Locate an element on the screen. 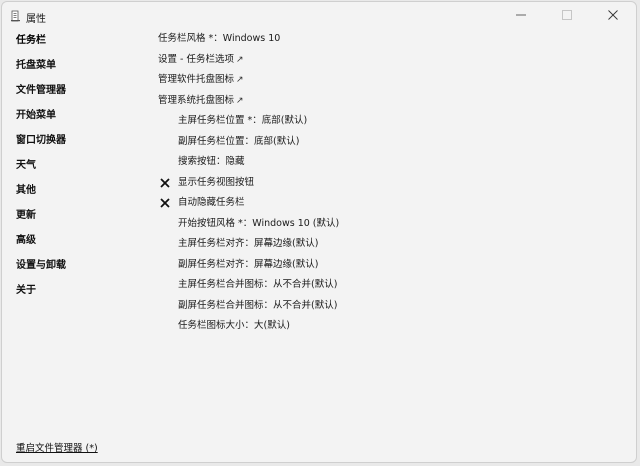 This screenshot has height=466, width=640. manage-tray-icons-link: 管理软件托盘图标 ↗ is located at coordinates (393, 83).